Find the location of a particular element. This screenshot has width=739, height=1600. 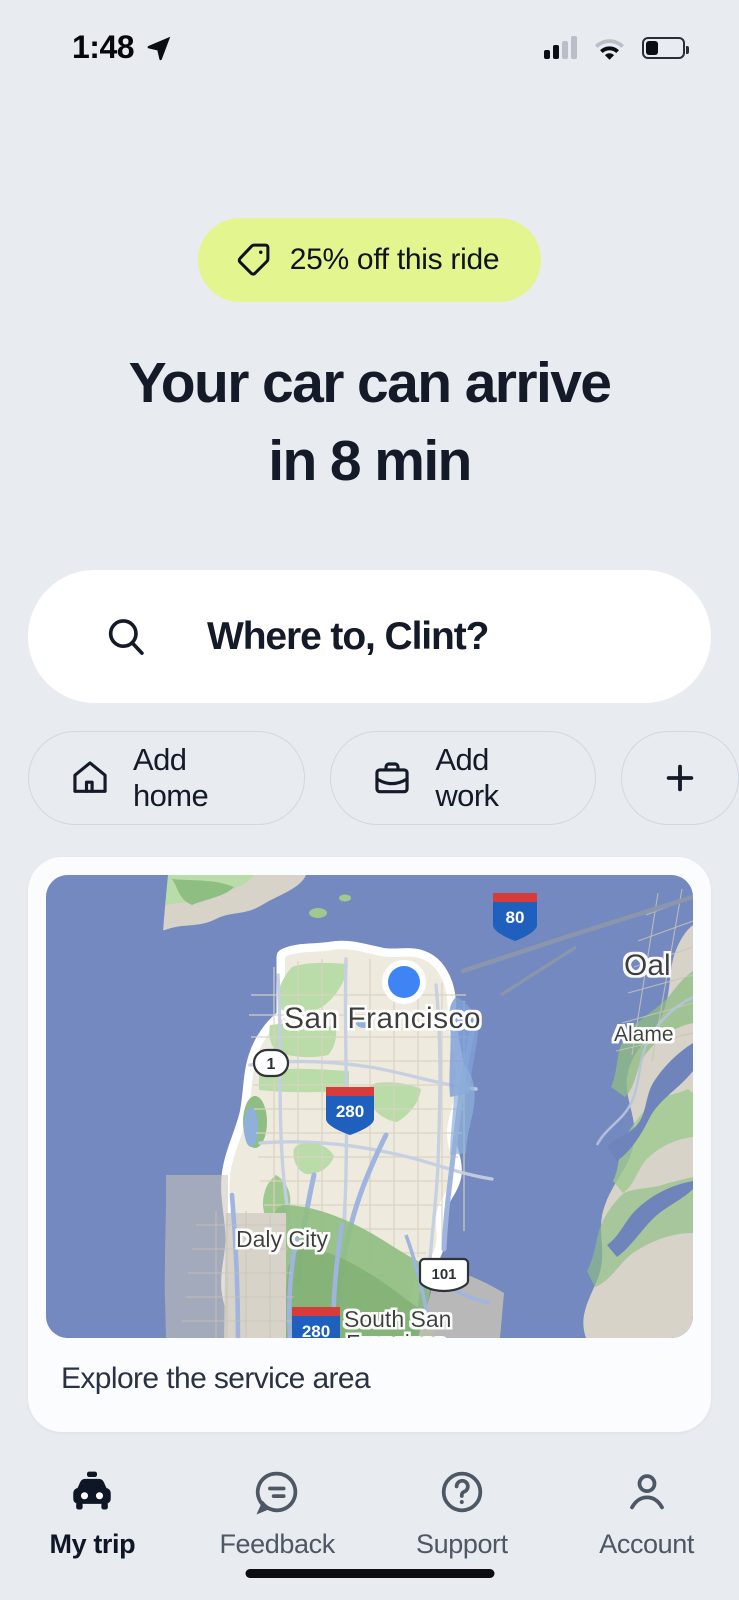

person-icon is located at coordinates (647, 1492).